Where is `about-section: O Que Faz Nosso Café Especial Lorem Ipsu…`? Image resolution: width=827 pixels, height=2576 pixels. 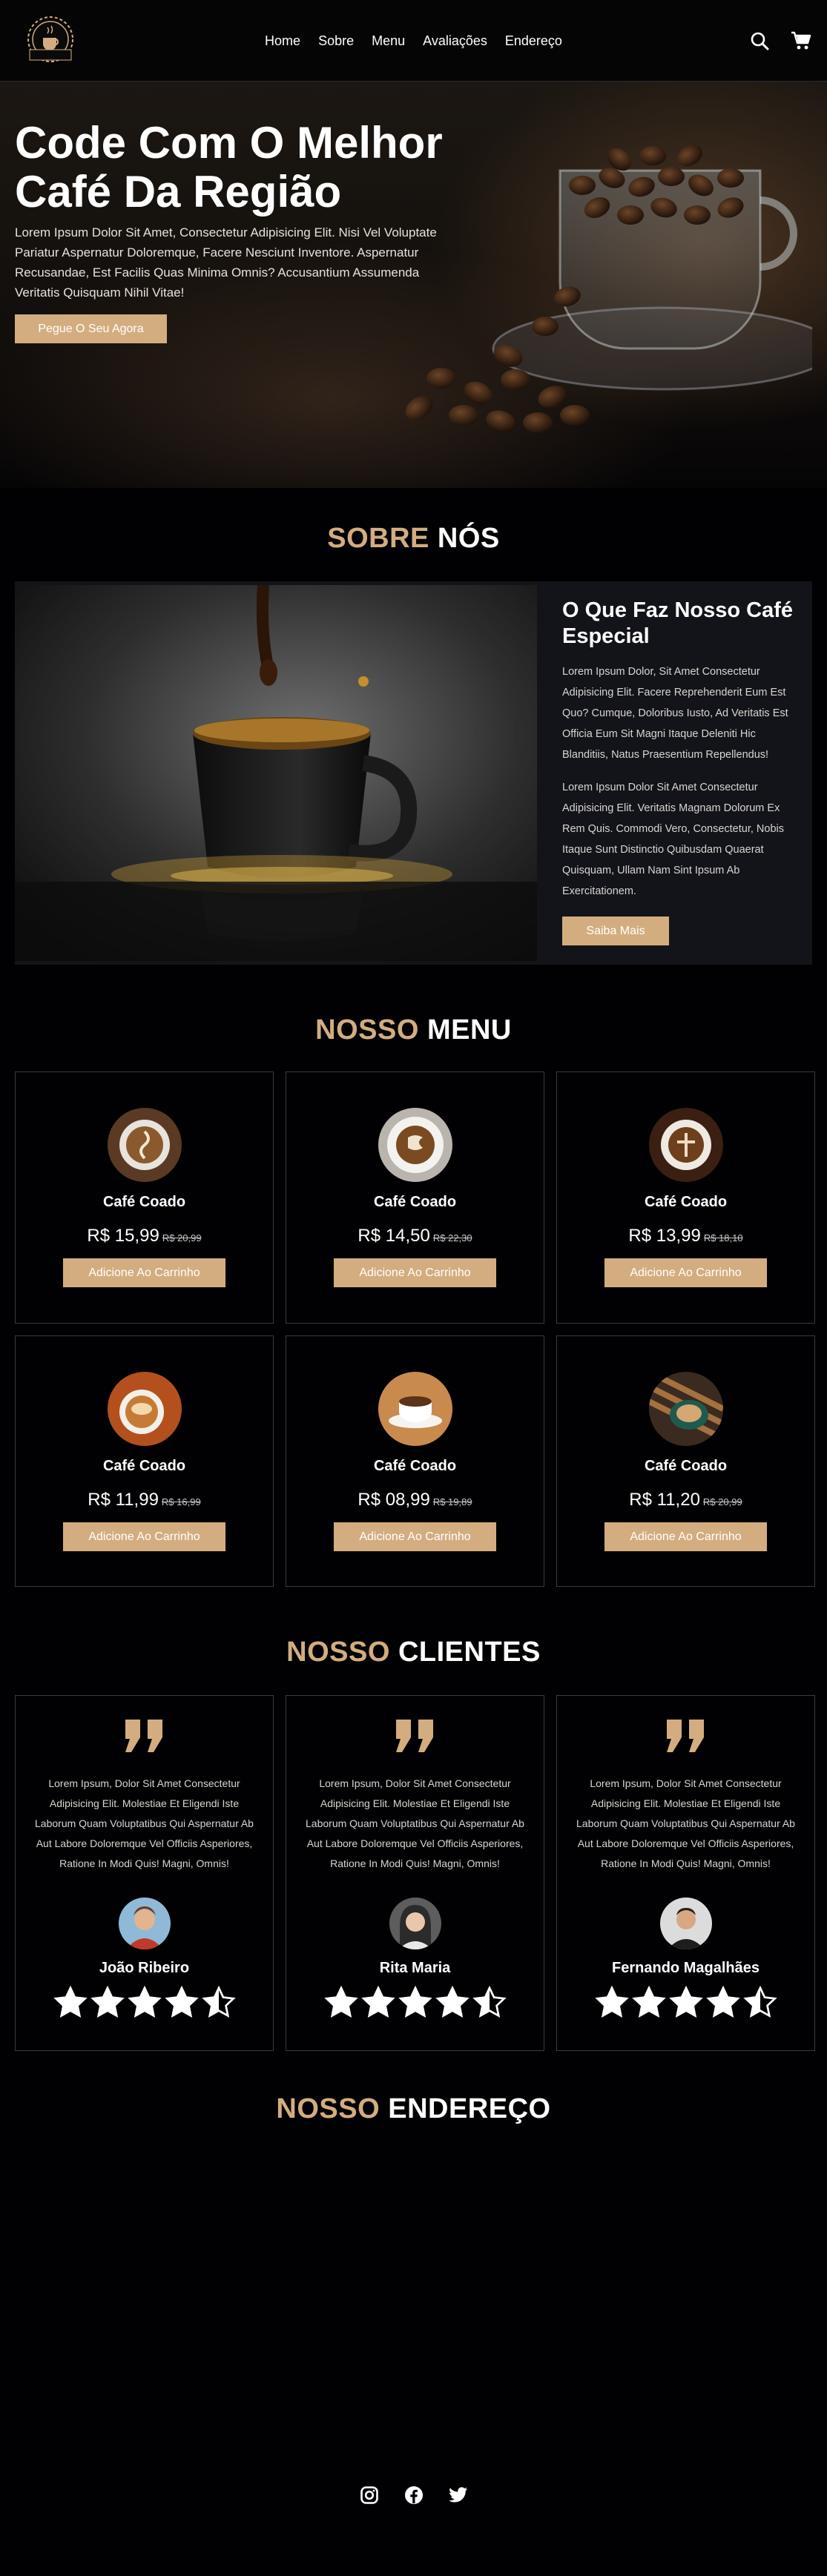
about-section: O Que Faz Nosso Café Especial Lorem Ipsu… is located at coordinates (413, 773).